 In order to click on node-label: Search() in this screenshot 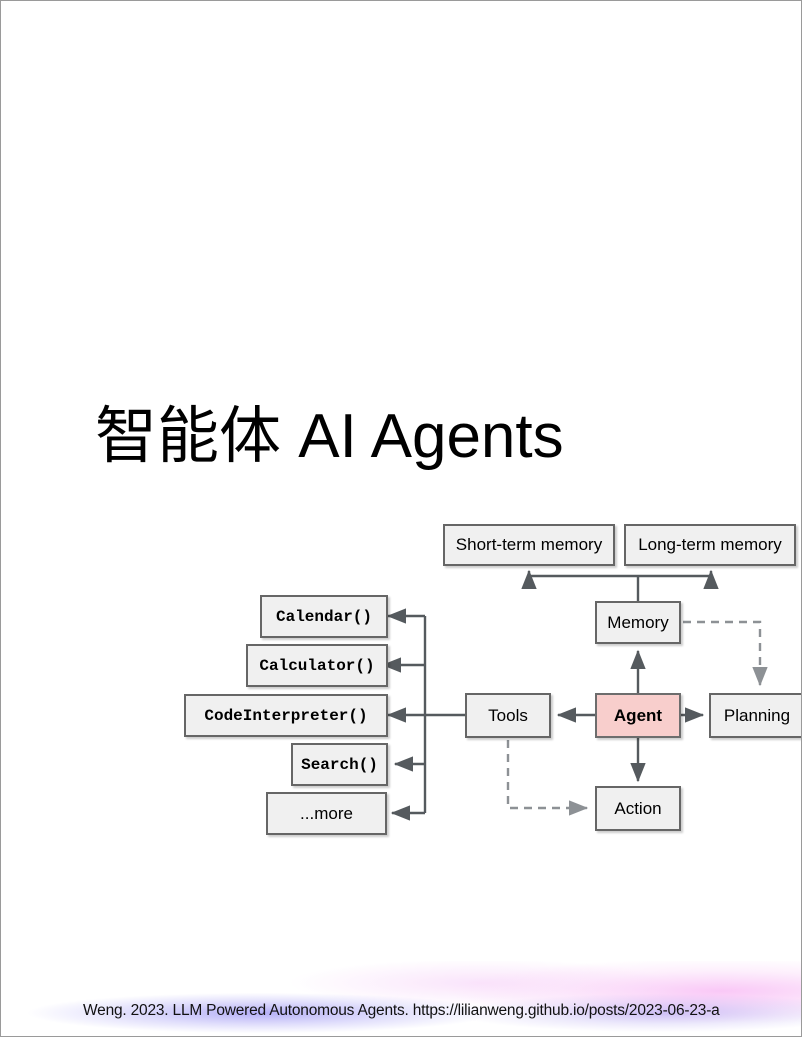, I will do `click(339, 764)`.